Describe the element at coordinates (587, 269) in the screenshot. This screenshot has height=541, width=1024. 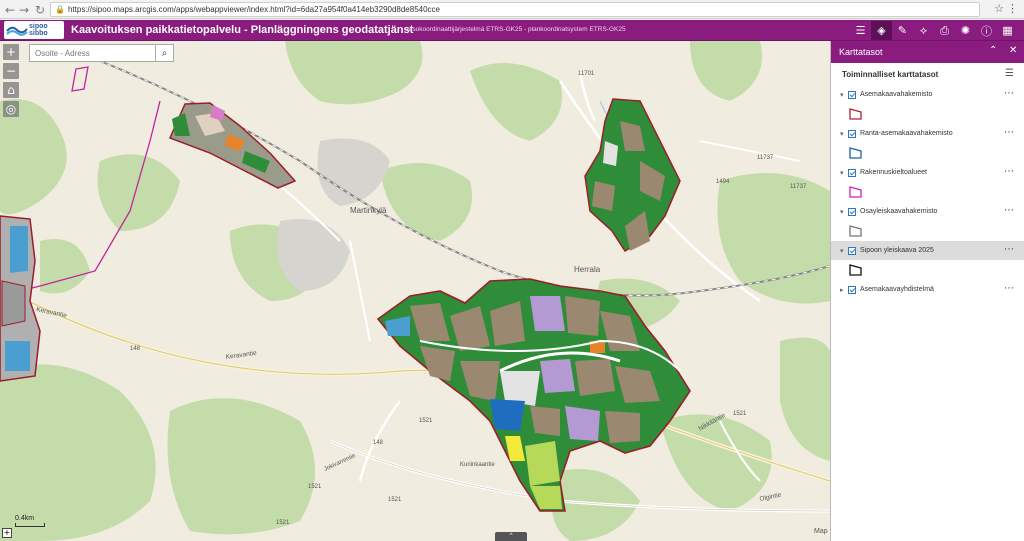
I see `label-herrala: Herrala` at that location.